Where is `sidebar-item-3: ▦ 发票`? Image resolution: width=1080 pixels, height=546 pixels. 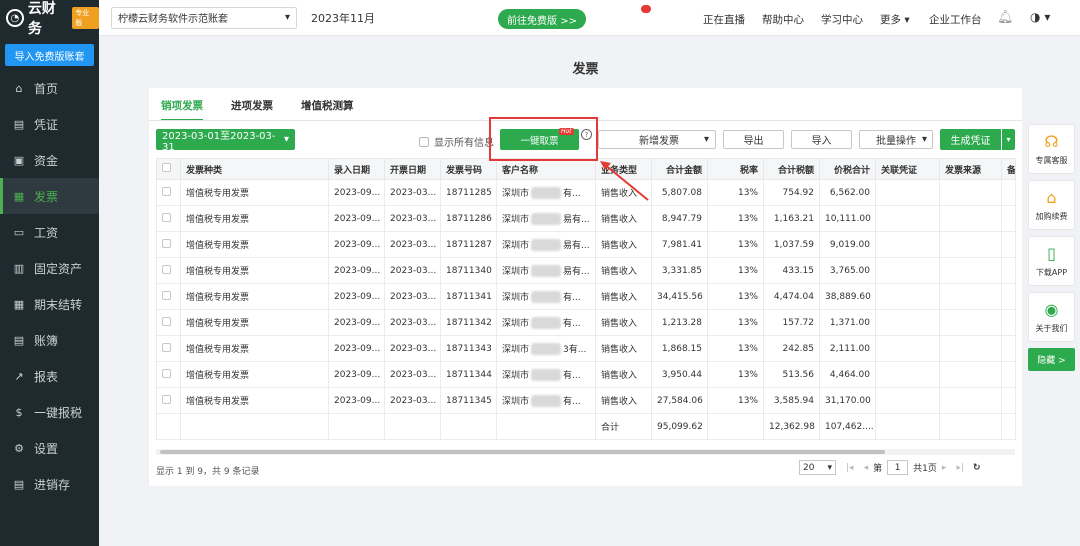
sidebar-item-3: ▦ 发票 is located at coordinates (49, 196).